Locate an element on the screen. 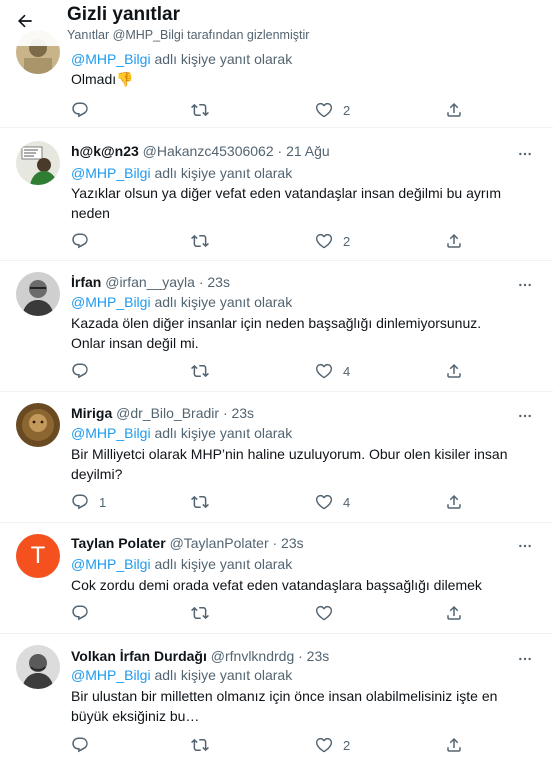 This screenshot has height=758, width=553. user-handle: @rfnvlkndrdg is located at coordinates (252, 656).